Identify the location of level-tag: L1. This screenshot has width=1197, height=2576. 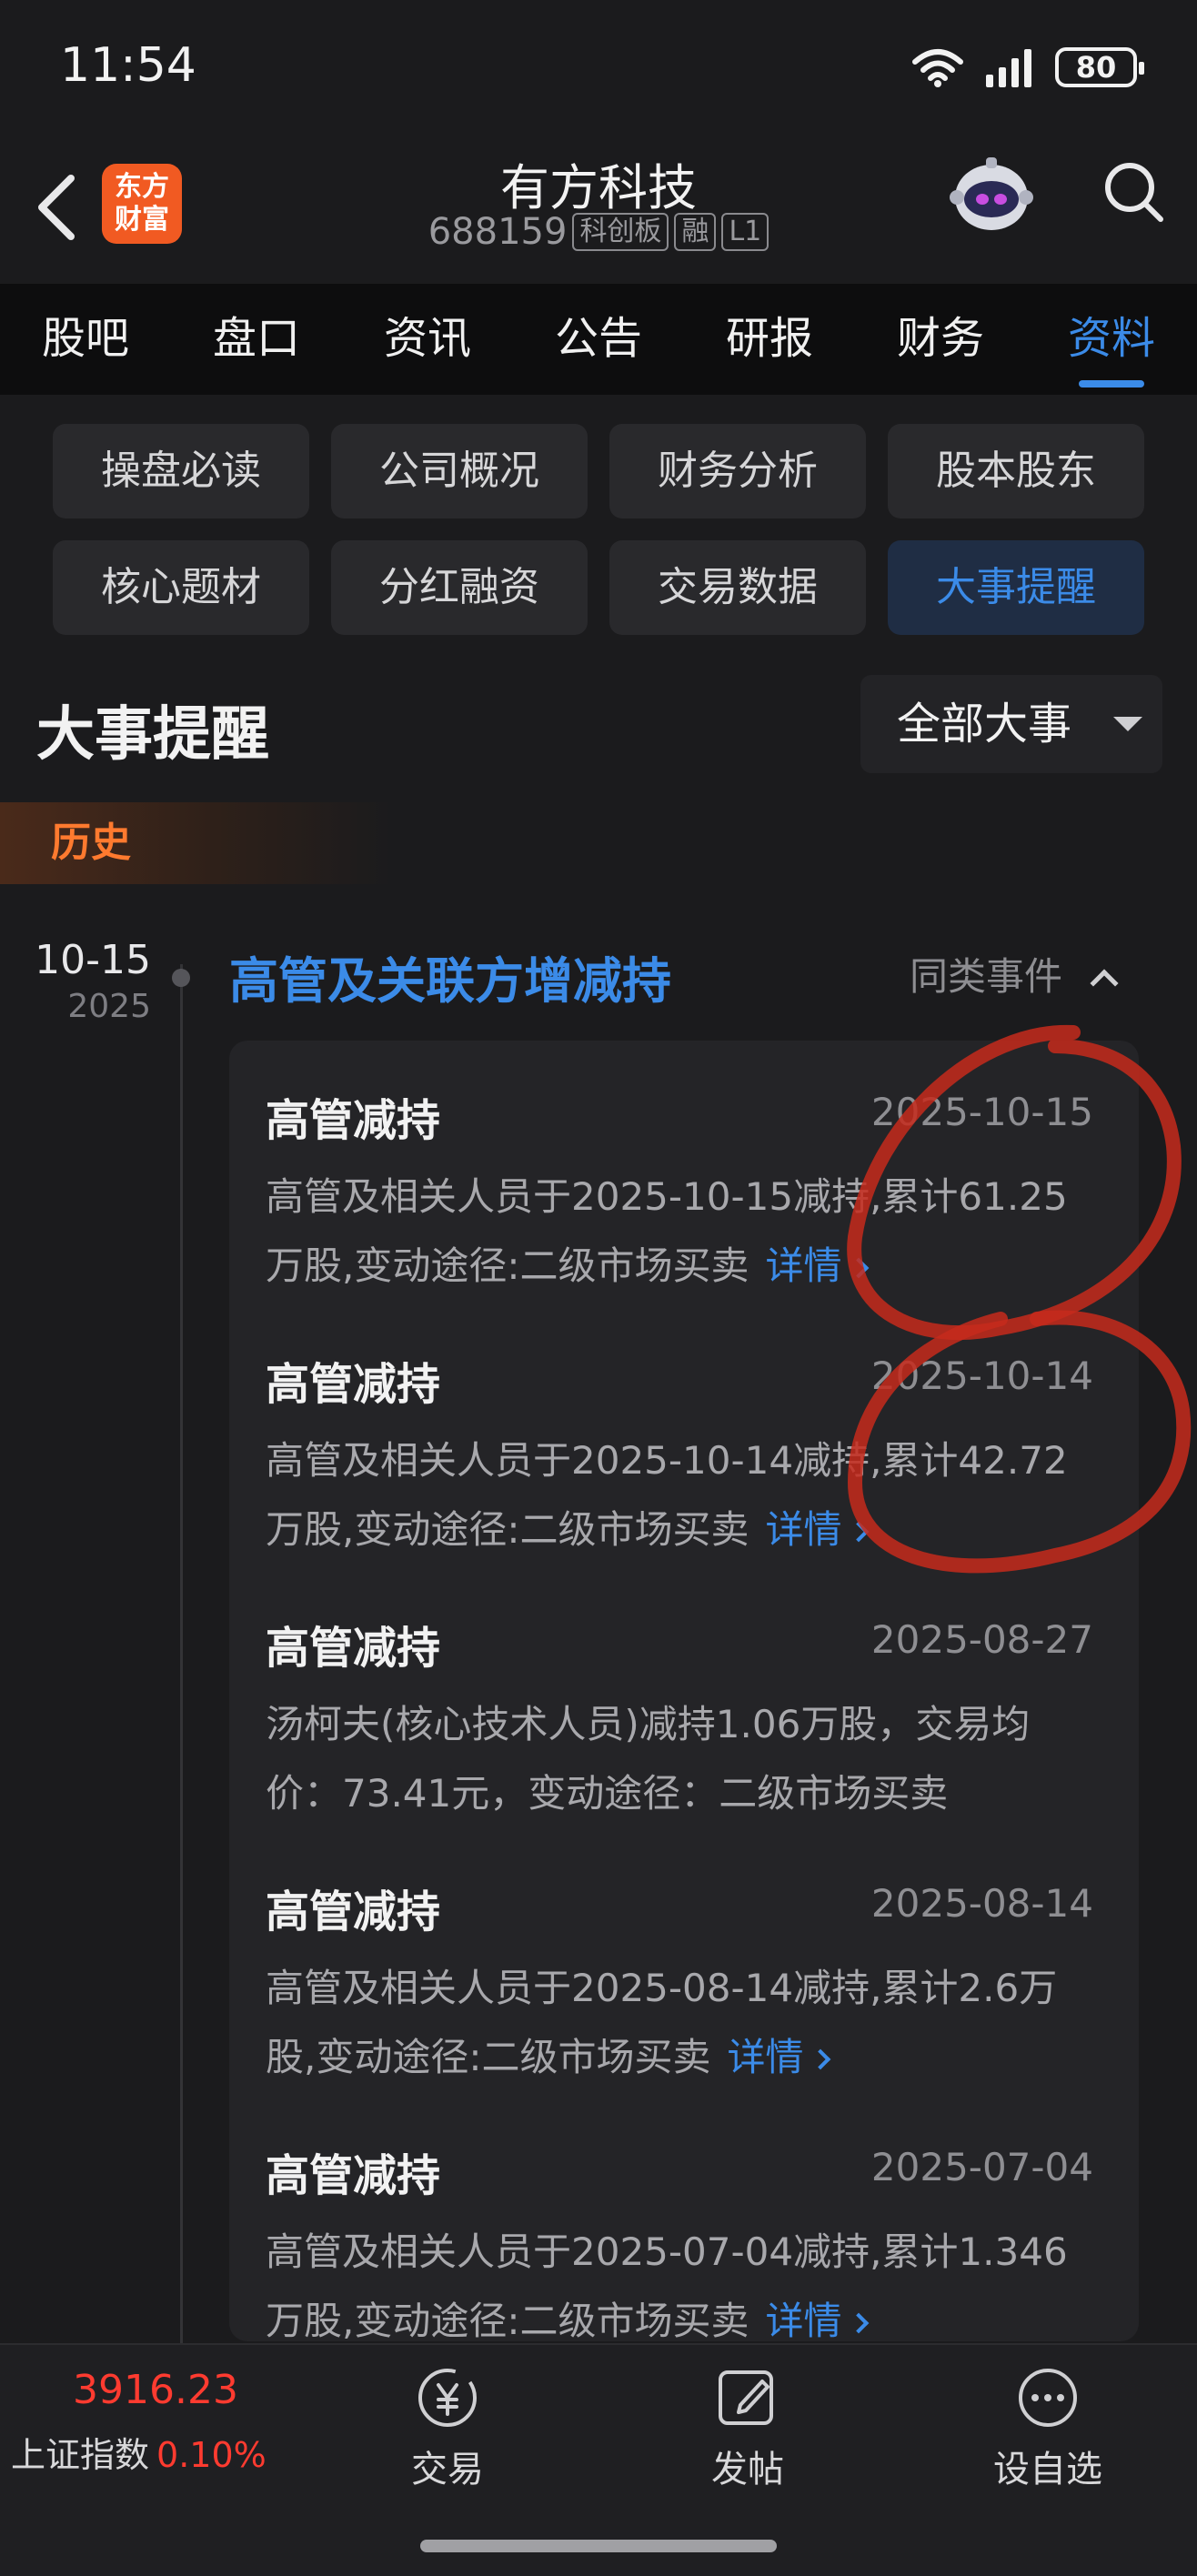
(745, 232).